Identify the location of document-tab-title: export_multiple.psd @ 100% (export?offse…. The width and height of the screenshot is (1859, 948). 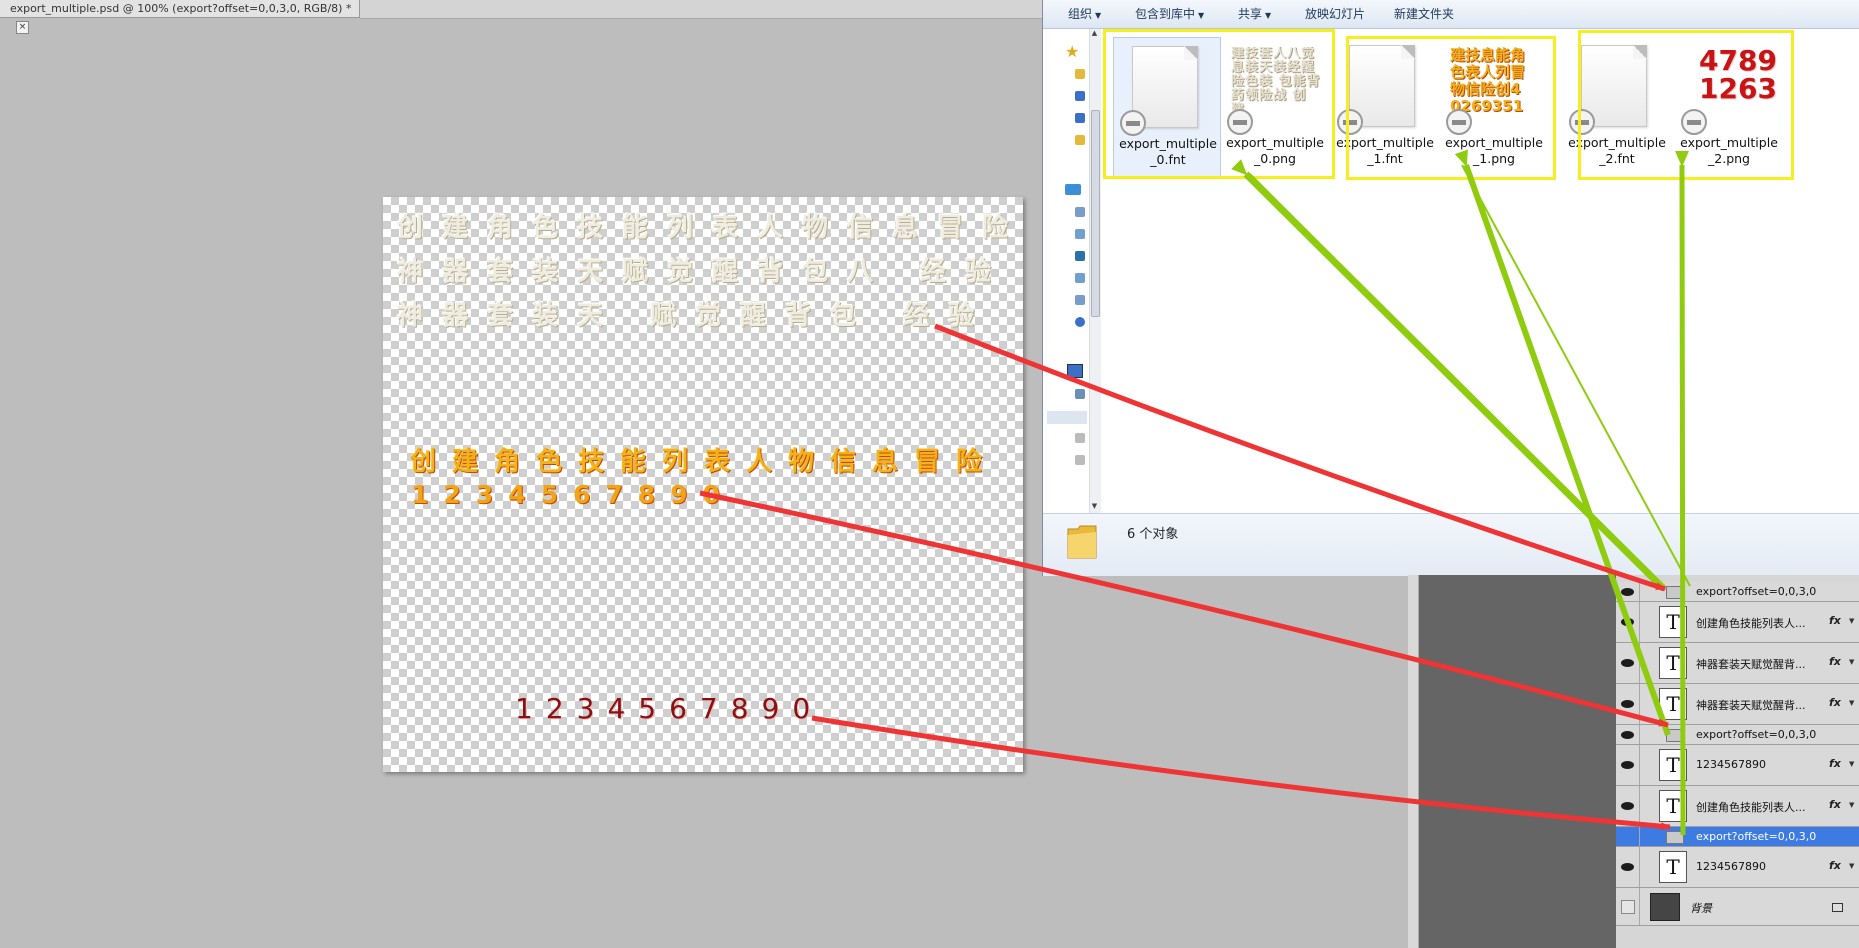
(181, 8).